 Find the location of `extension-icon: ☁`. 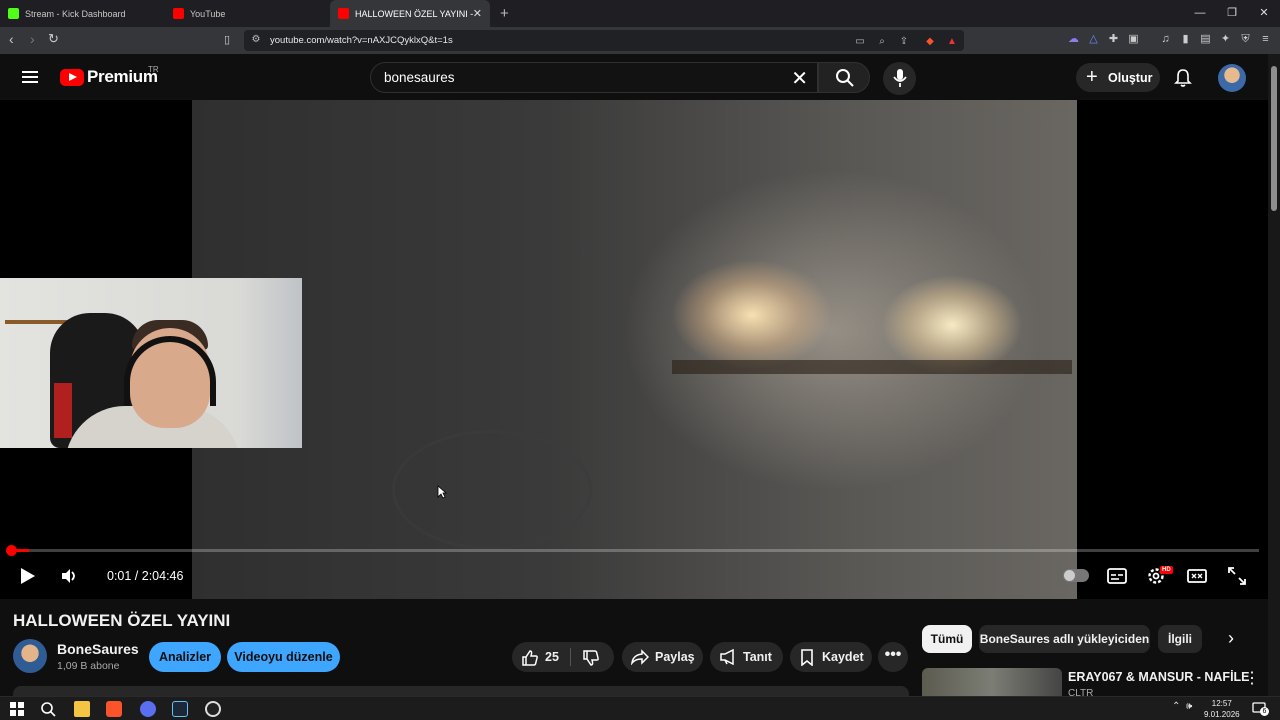

extension-icon: ☁ is located at coordinates (1073, 39).